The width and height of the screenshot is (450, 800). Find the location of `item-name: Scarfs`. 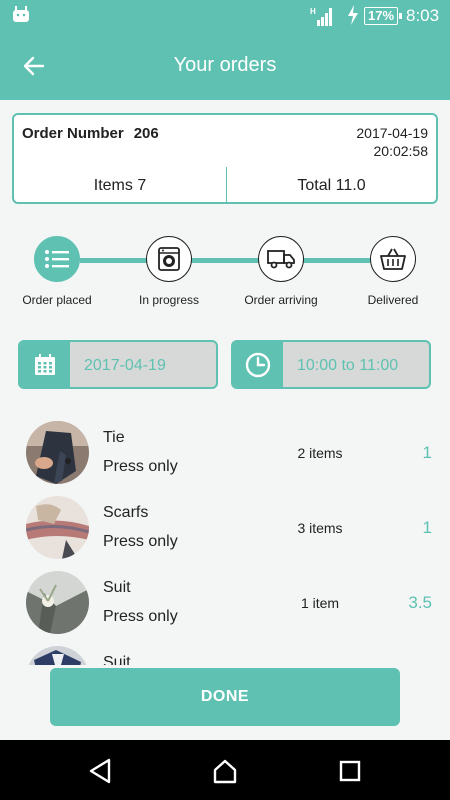

item-name: Scarfs is located at coordinates (126, 512).